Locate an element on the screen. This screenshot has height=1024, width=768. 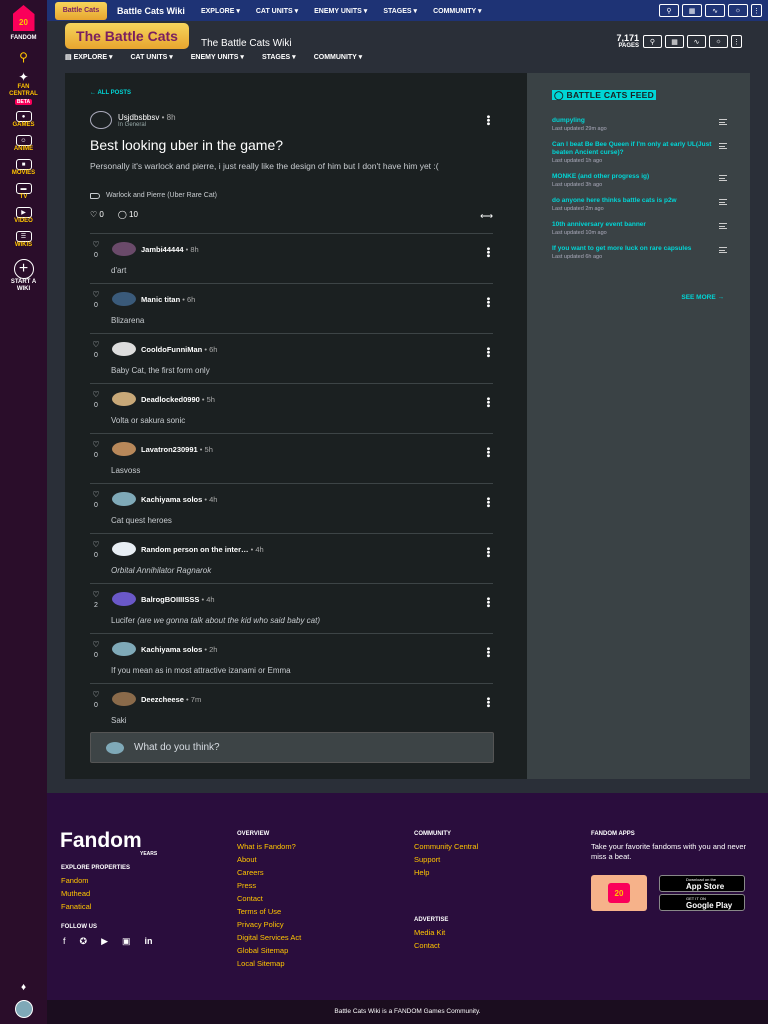
reply-author: CooldoFunniMan is located at coordinates (171, 349).